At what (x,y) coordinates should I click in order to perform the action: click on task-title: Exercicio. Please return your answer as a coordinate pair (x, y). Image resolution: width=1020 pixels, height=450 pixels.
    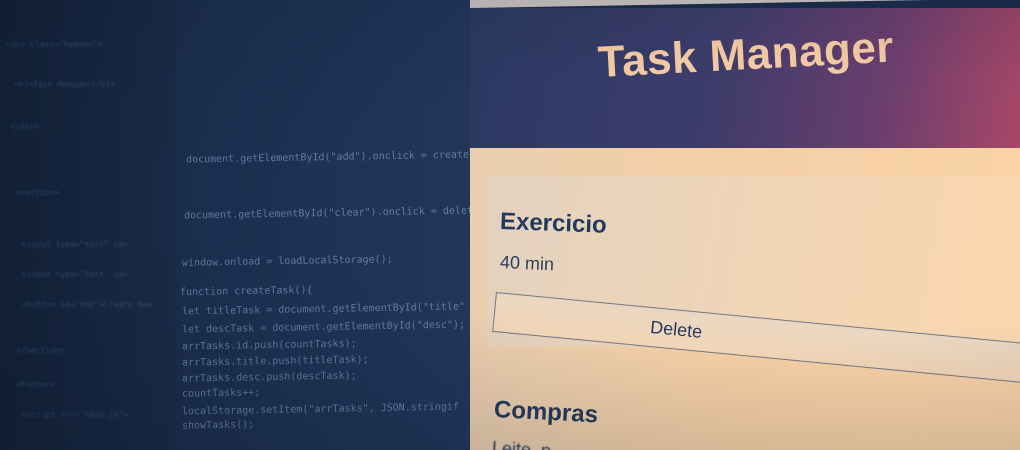
    Looking at the image, I should click on (553, 223).